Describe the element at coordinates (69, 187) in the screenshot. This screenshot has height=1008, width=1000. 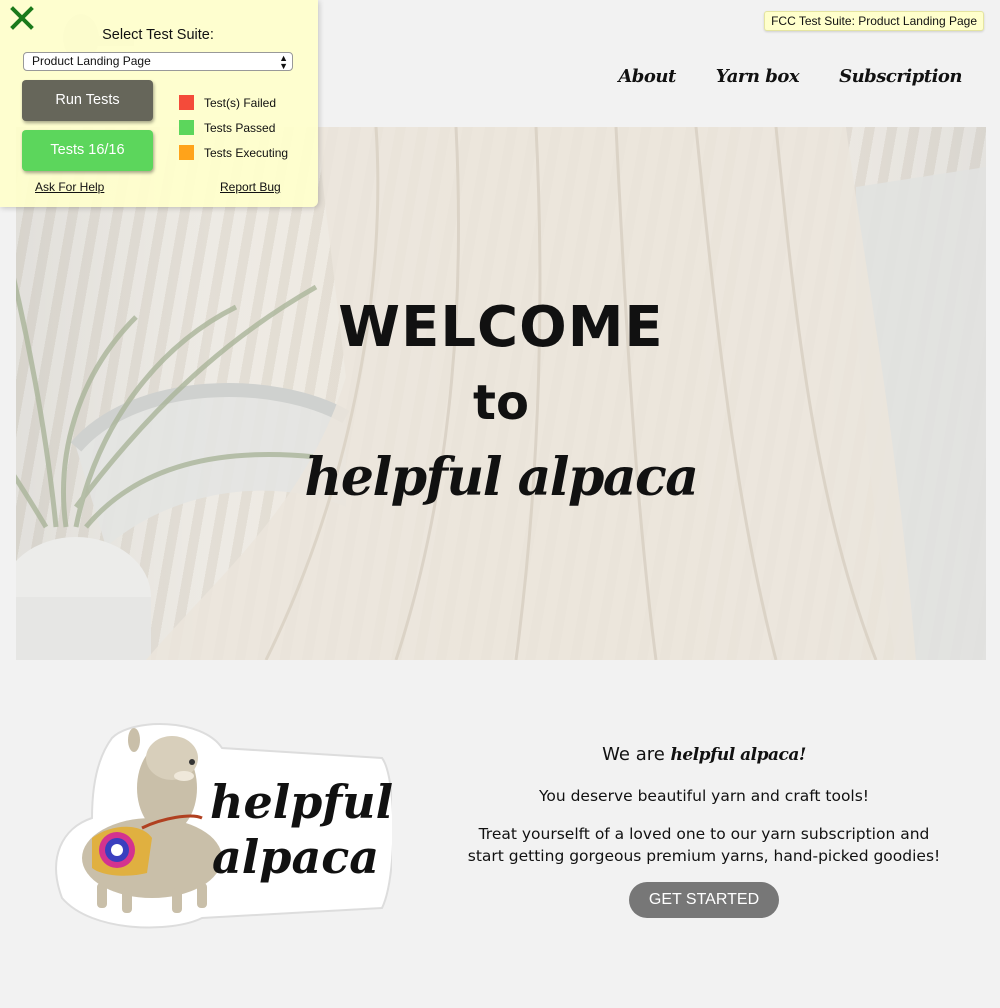
I see `ask-for-help-link: Ask For Help` at that location.